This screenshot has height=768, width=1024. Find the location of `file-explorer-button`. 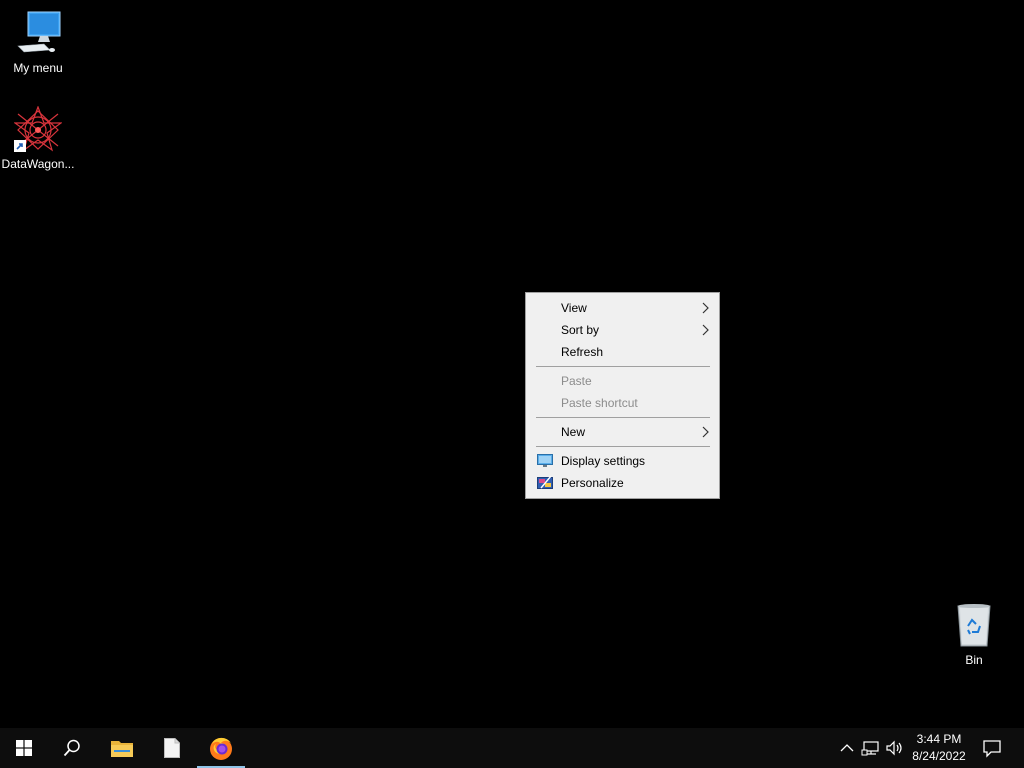

file-explorer-button is located at coordinates (122, 748).